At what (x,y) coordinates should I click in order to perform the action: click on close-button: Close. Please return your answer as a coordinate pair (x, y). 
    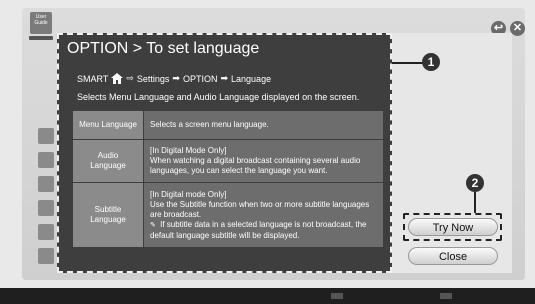
    Looking at the image, I should click on (453, 256).